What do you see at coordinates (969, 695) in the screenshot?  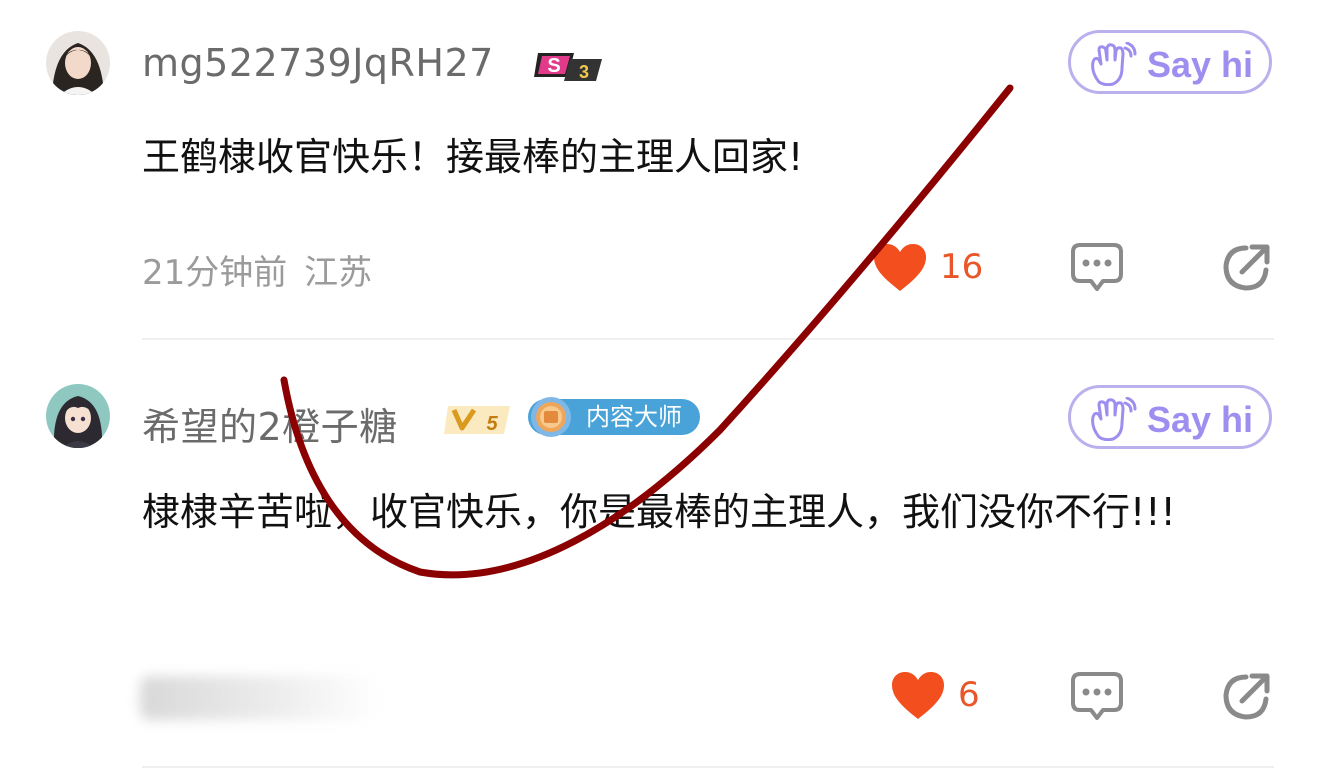 I see `like-count: 6` at bounding box center [969, 695].